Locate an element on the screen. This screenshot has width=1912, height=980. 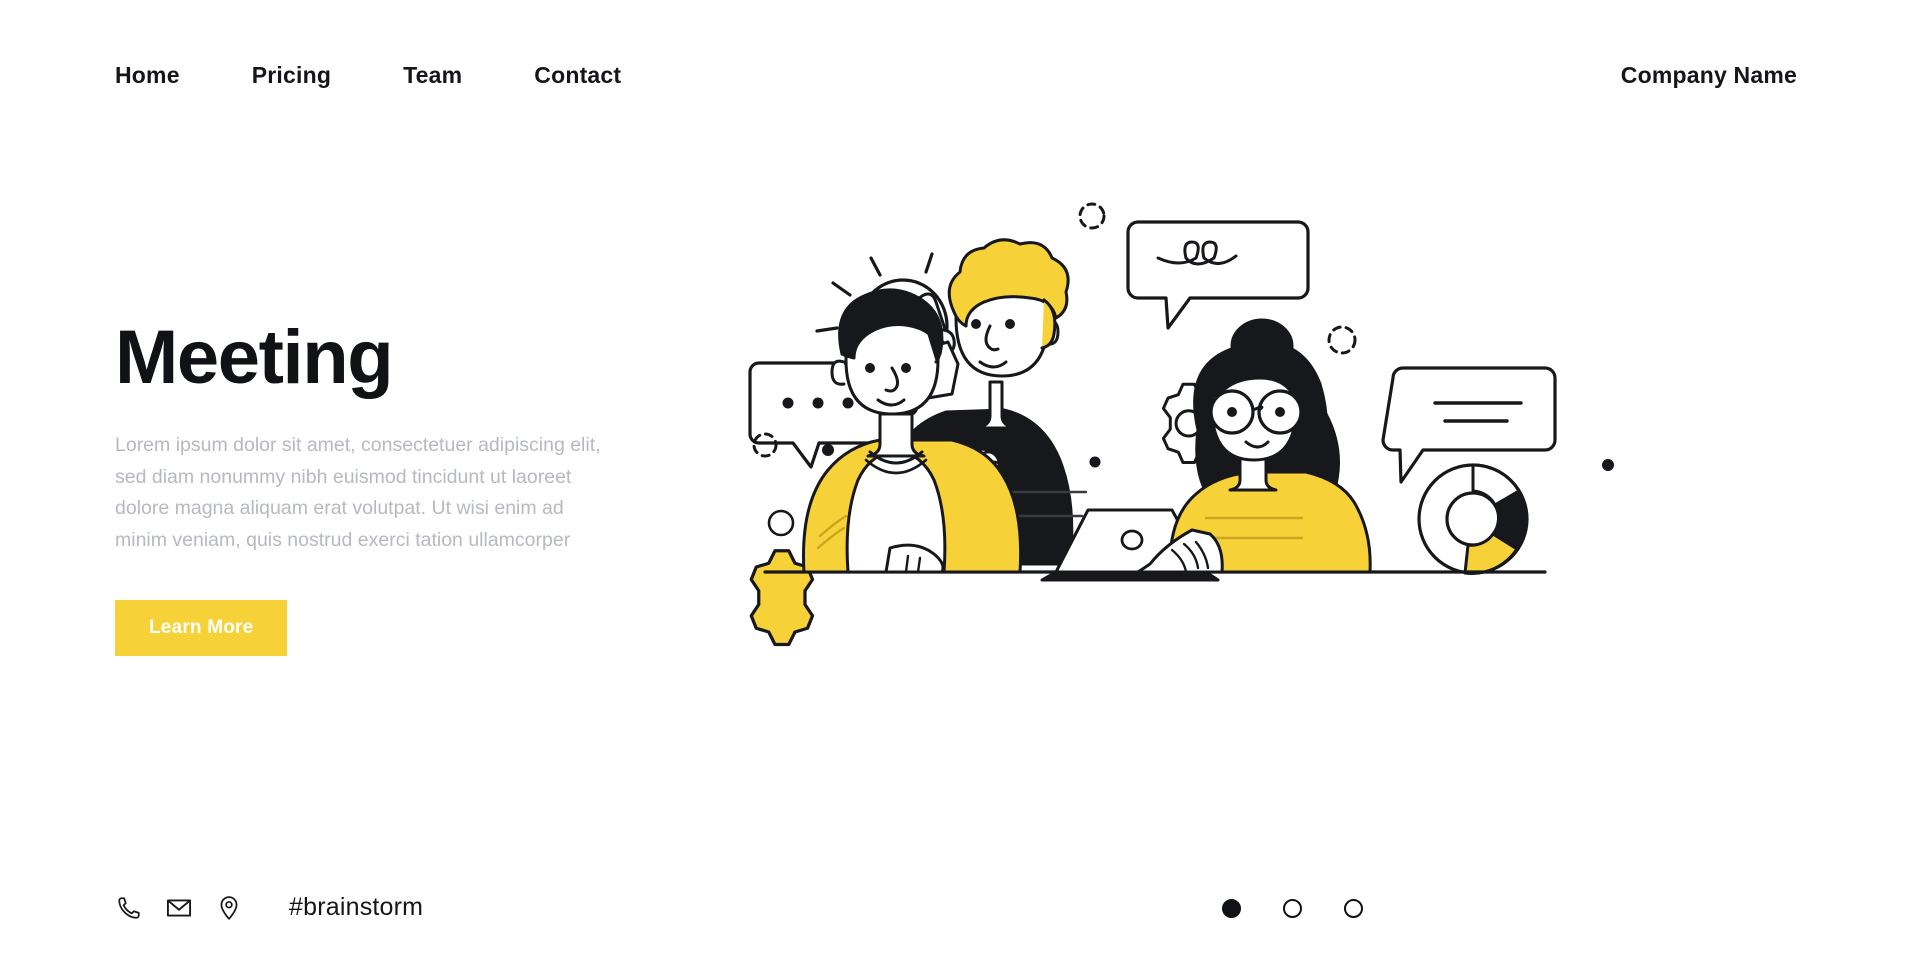
gear-icon-yellow is located at coordinates (782, 578).